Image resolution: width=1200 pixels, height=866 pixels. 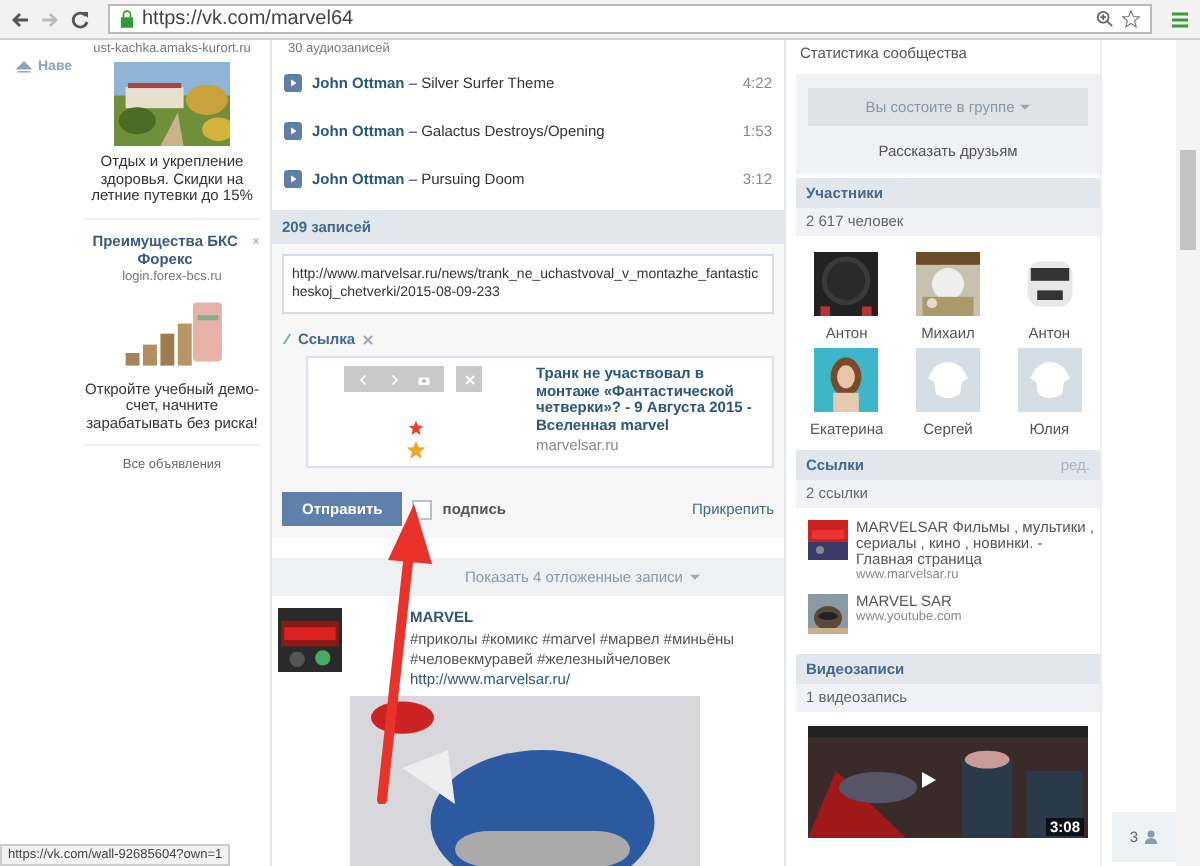 What do you see at coordinates (393, 379) in the screenshot?
I see `chevron-right-icon` at bounding box center [393, 379].